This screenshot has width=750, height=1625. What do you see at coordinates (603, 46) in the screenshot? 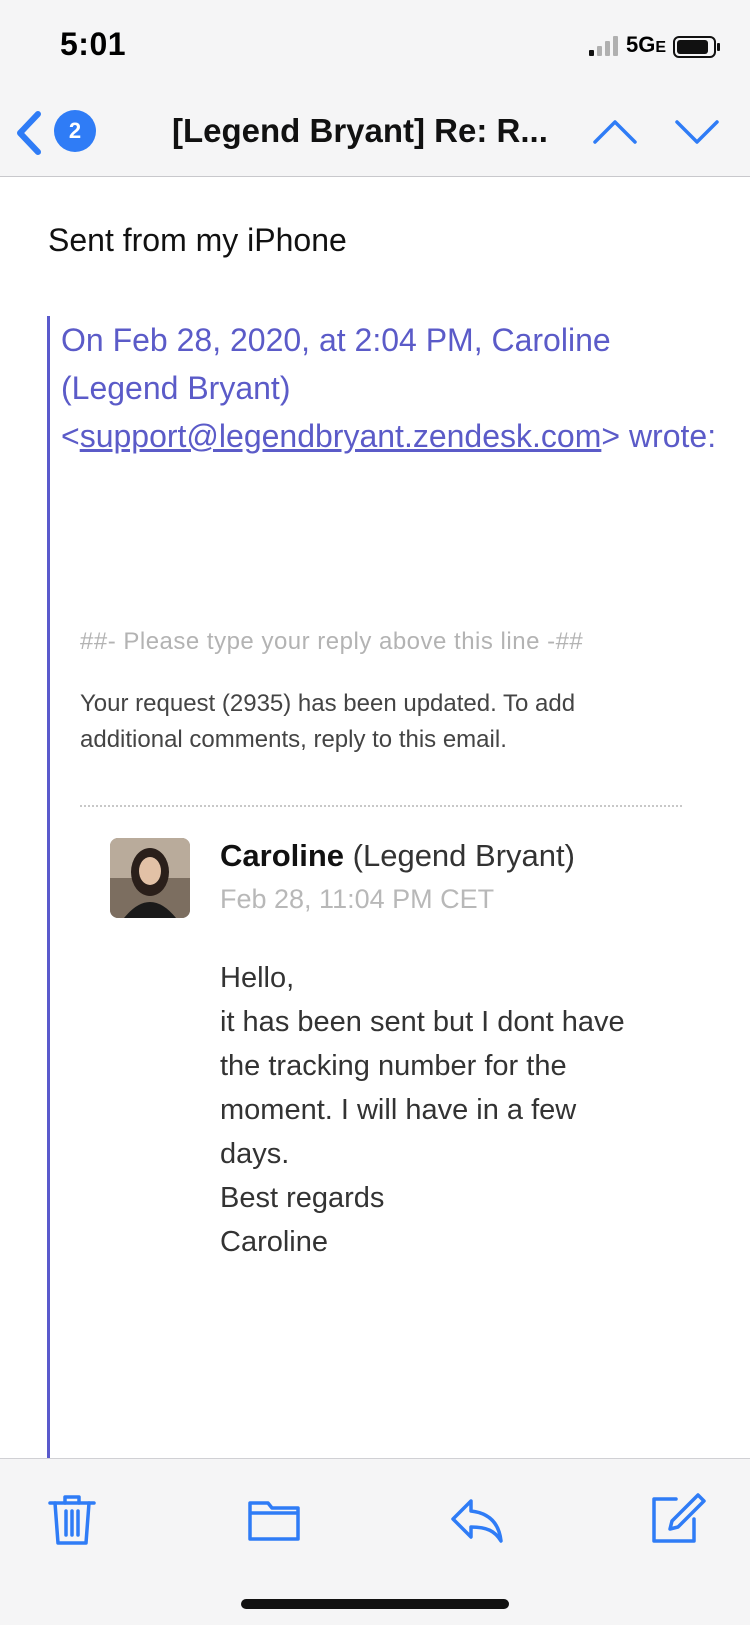
I see `signal-strength-icon` at bounding box center [603, 46].